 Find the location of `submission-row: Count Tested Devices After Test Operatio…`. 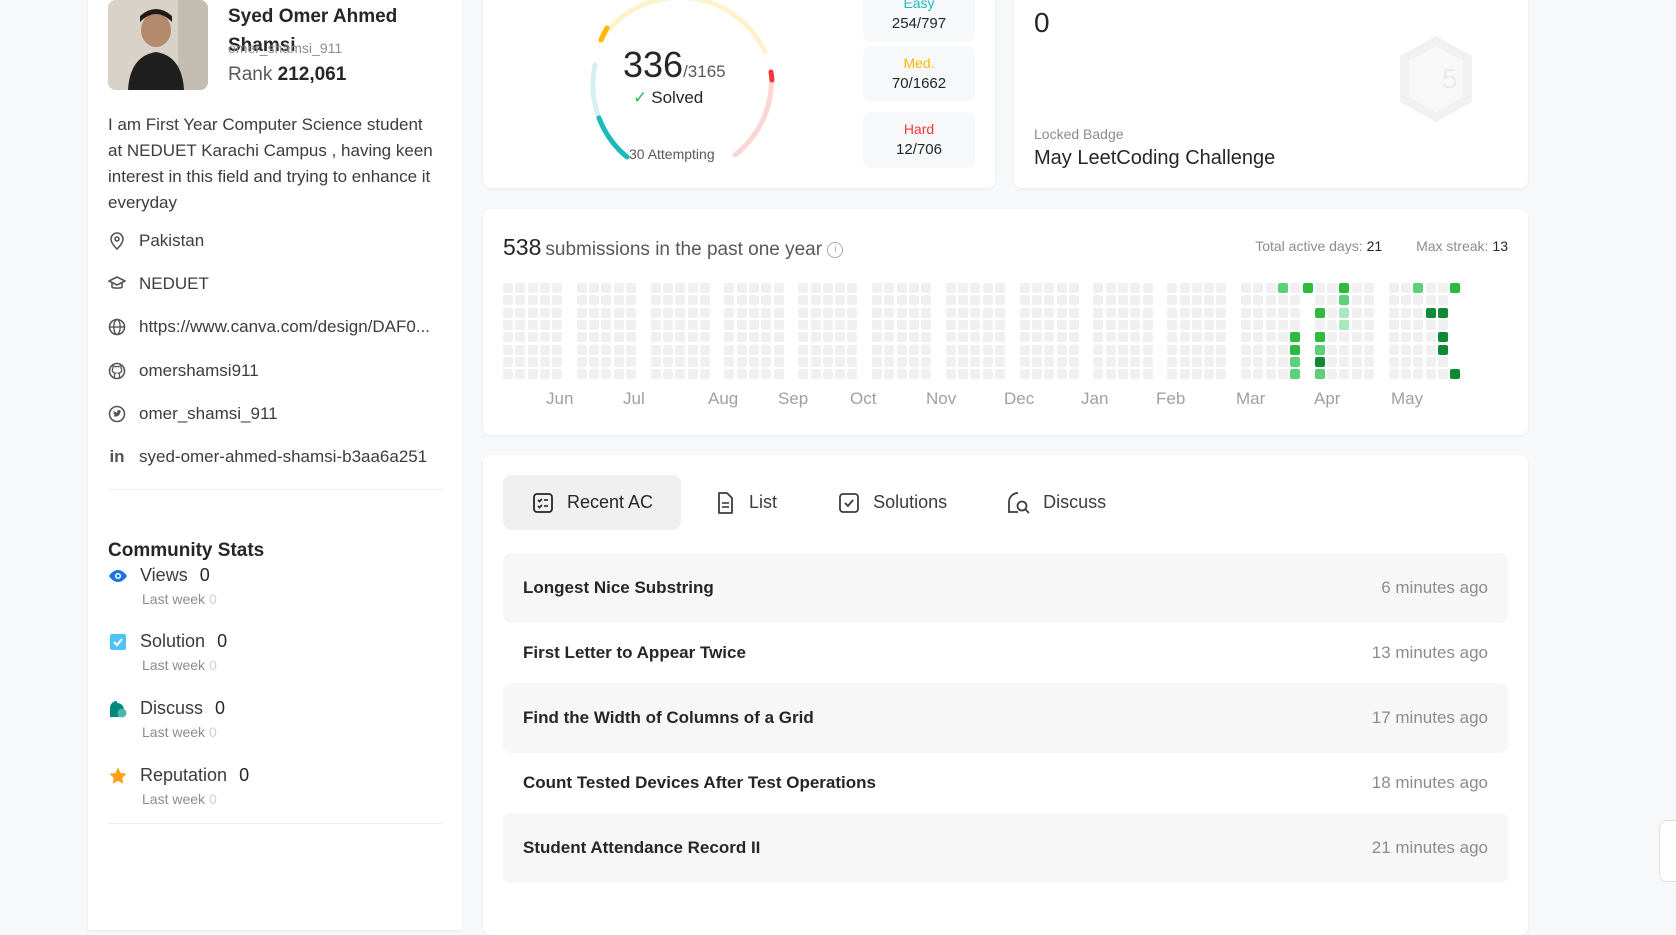

submission-row: Count Tested Devices After Test Operatio… is located at coordinates (1005, 783).